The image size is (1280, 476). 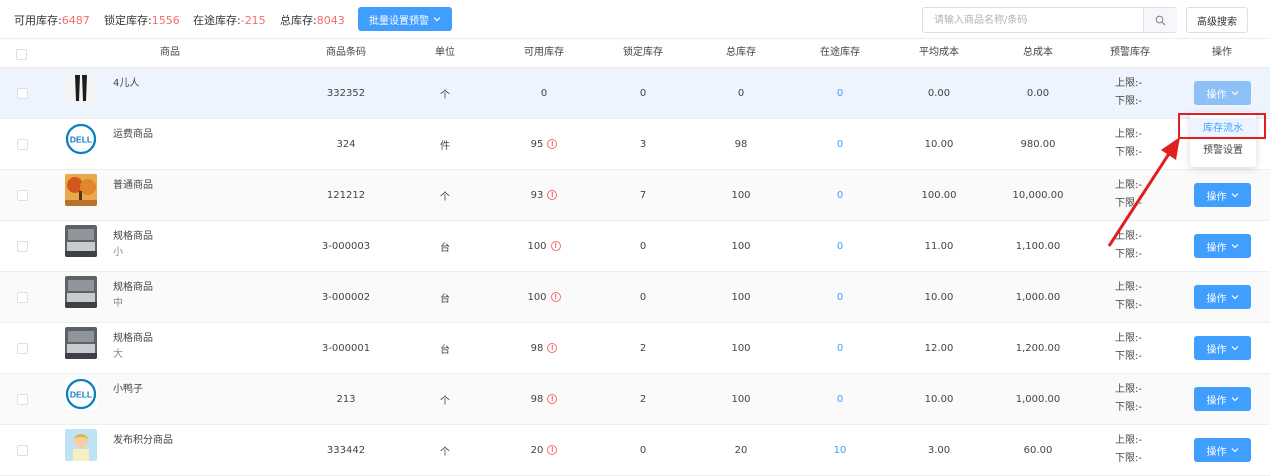 I want to click on available-cell: 95!, so click(x=544, y=144).